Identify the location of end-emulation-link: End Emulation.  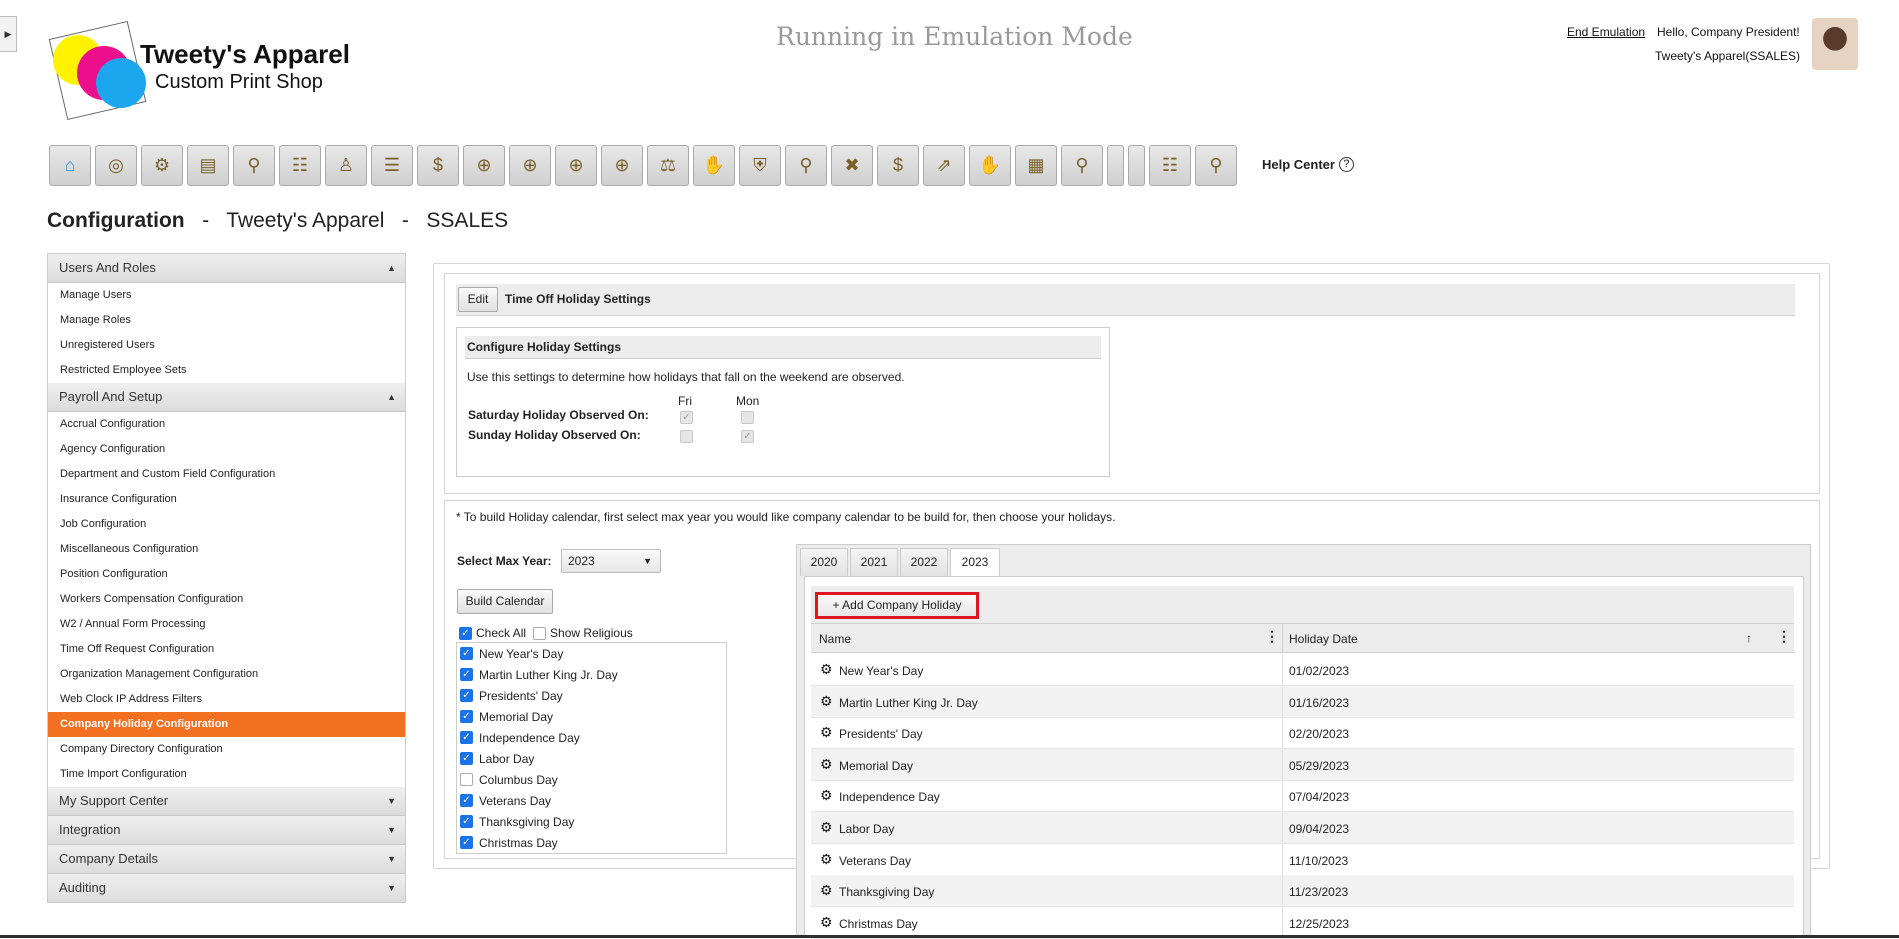
(1606, 32).